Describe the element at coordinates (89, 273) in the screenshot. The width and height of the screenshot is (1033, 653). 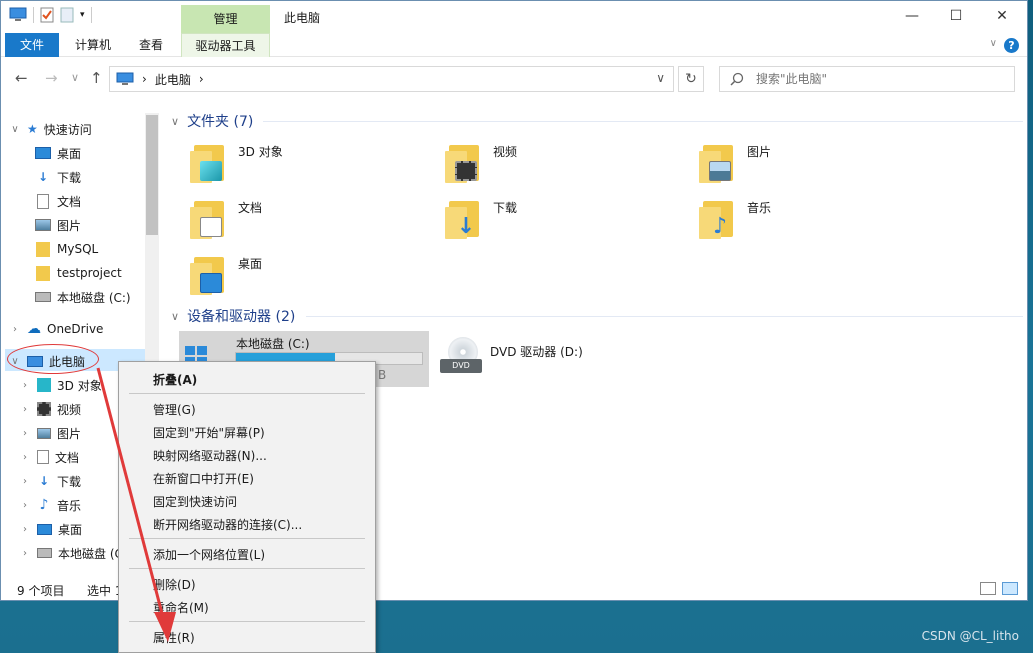
I see `nav-label: testproject` at that location.